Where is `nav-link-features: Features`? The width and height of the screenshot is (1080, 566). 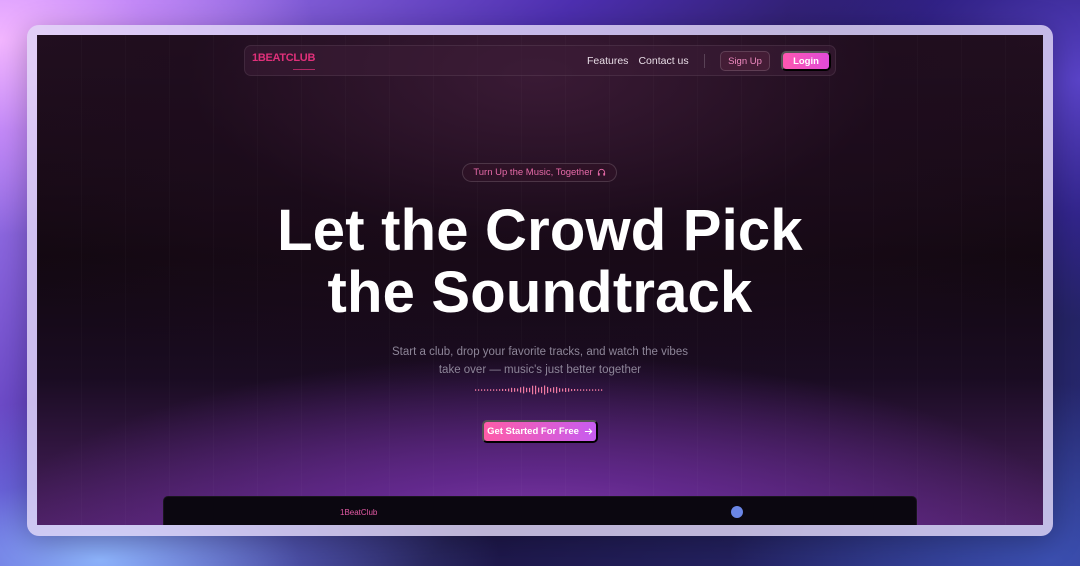 nav-link-features: Features is located at coordinates (607, 61).